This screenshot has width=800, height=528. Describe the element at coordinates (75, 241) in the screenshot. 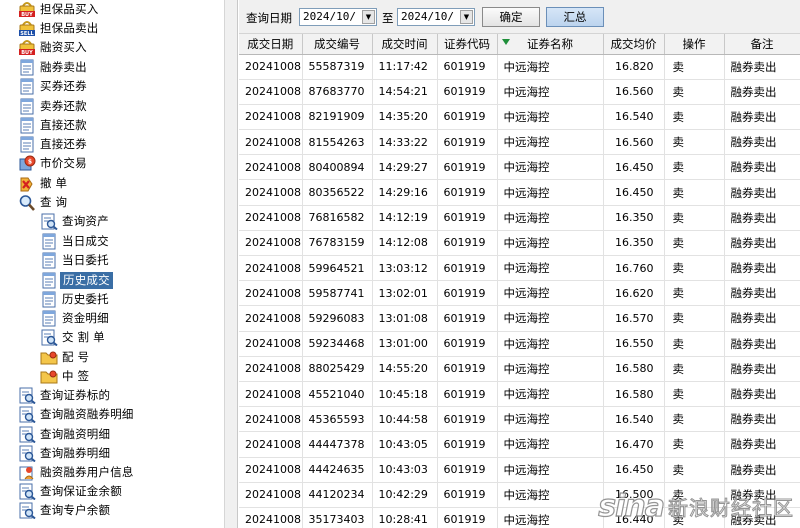

I see `tree-item: 当日成交` at that location.